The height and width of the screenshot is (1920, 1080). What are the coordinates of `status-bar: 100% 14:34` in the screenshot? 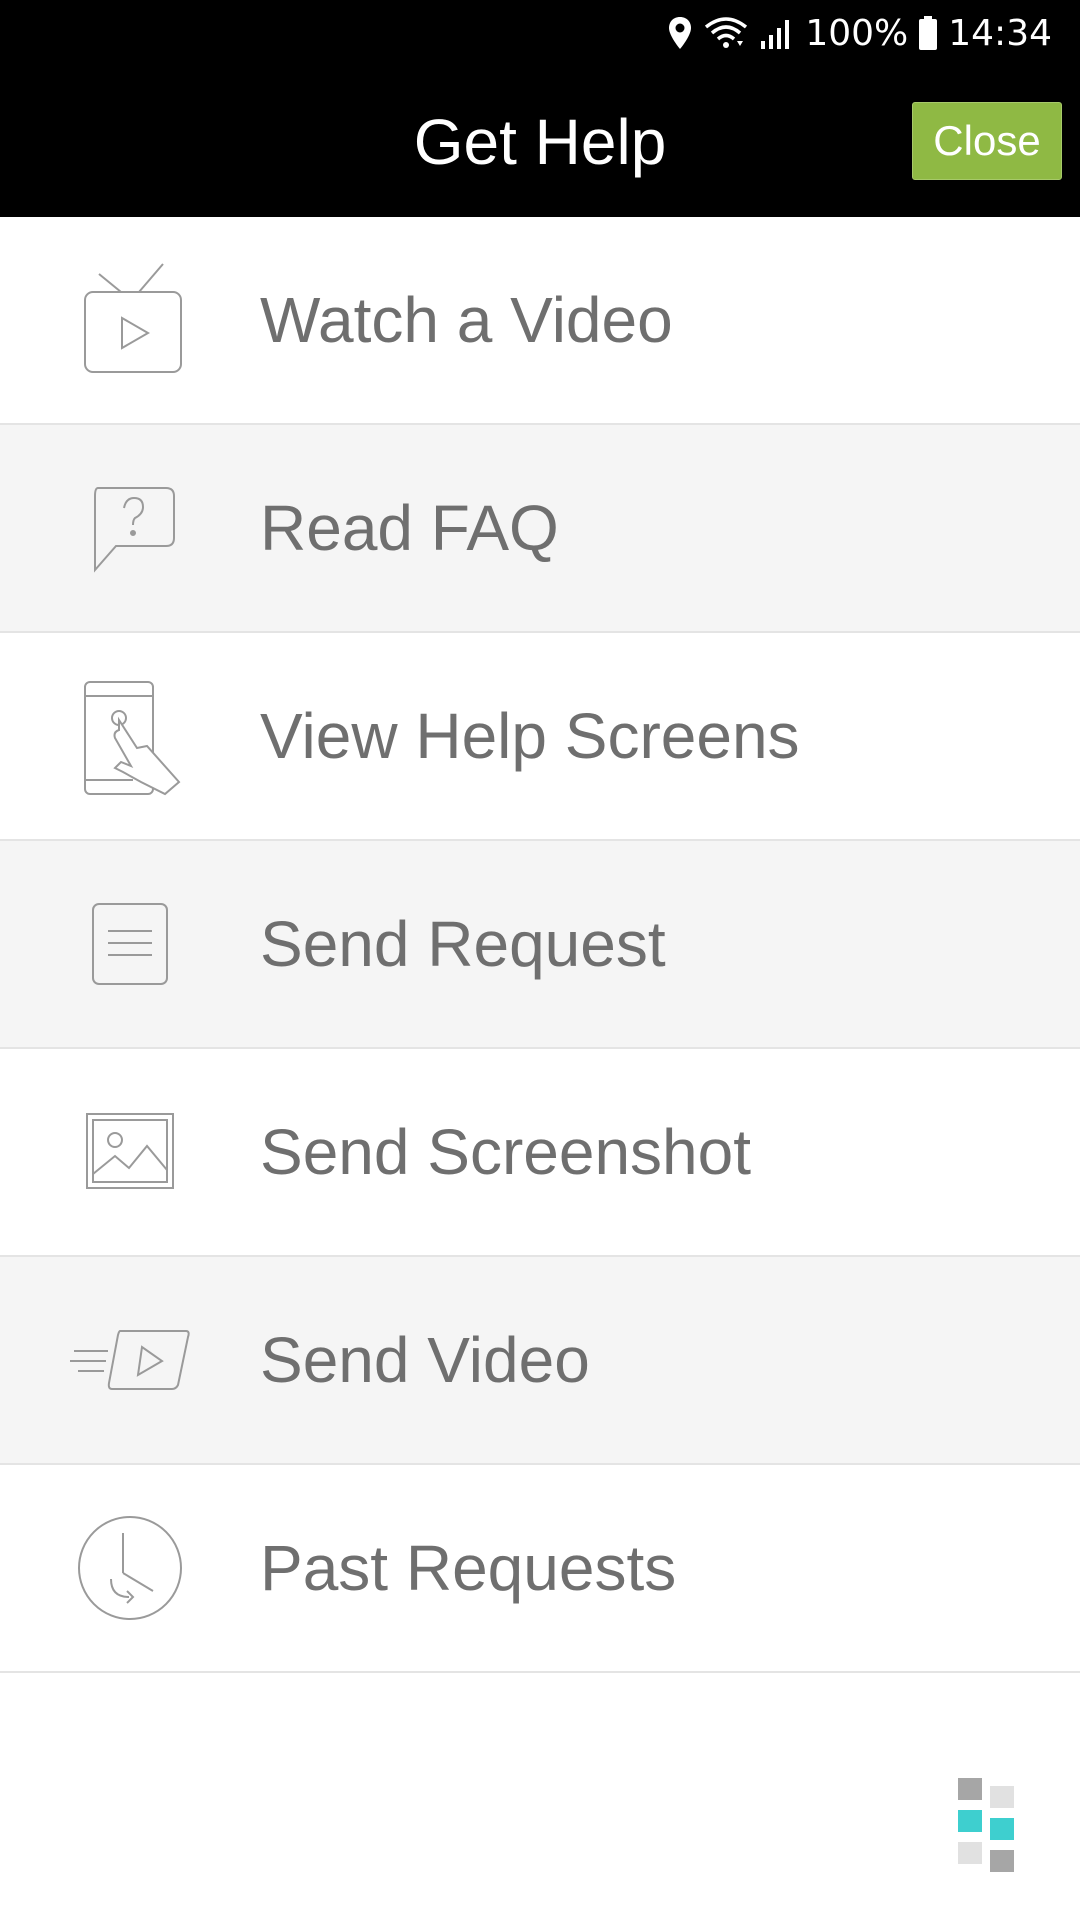 It's located at (540, 33).